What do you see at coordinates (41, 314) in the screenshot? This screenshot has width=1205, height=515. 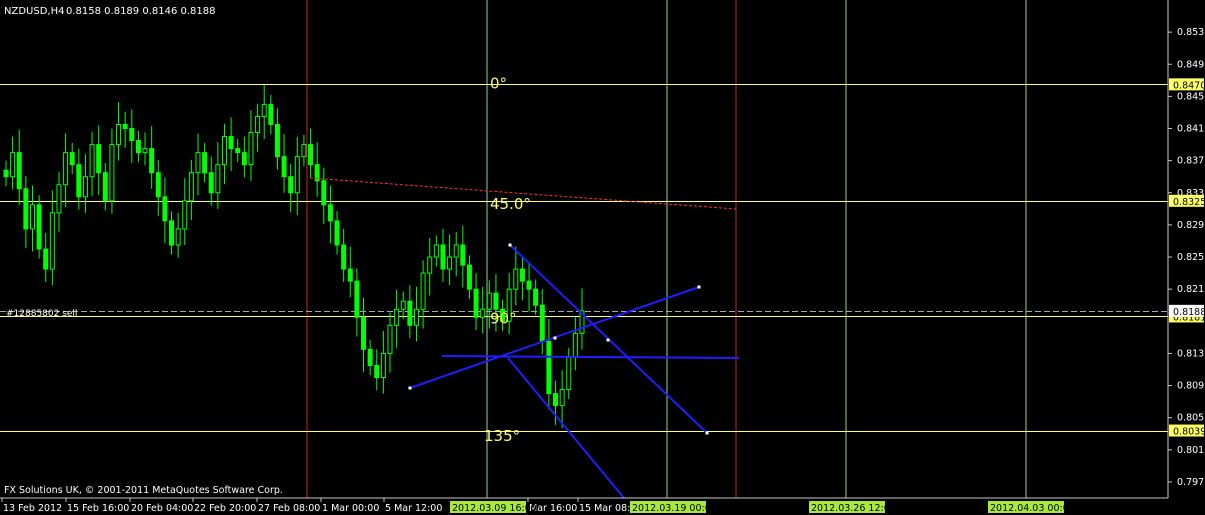 I see `order-label: #12885802 sell` at bounding box center [41, 314].